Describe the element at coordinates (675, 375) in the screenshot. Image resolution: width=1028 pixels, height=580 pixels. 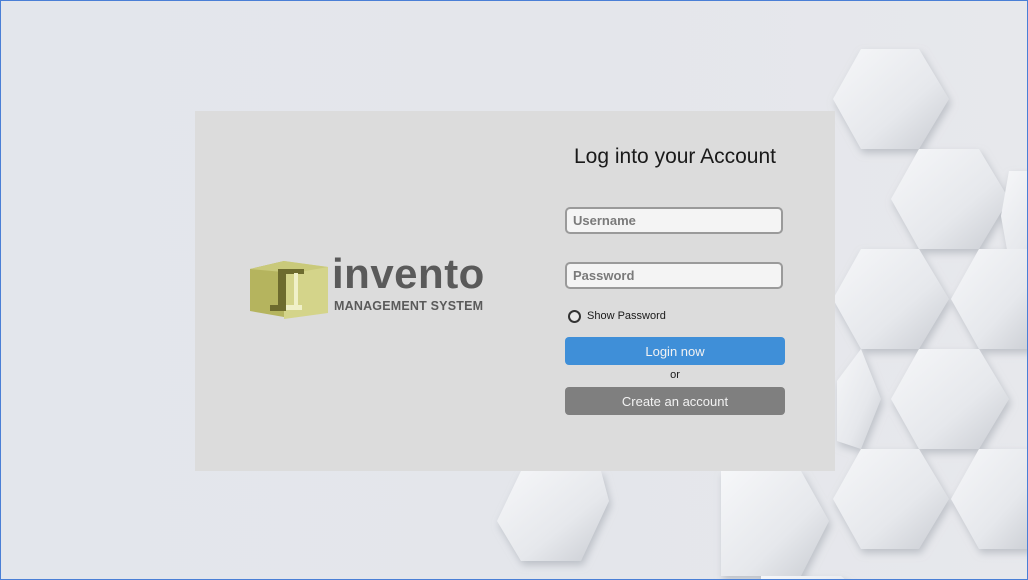
I see `or-separator: or` at that location.